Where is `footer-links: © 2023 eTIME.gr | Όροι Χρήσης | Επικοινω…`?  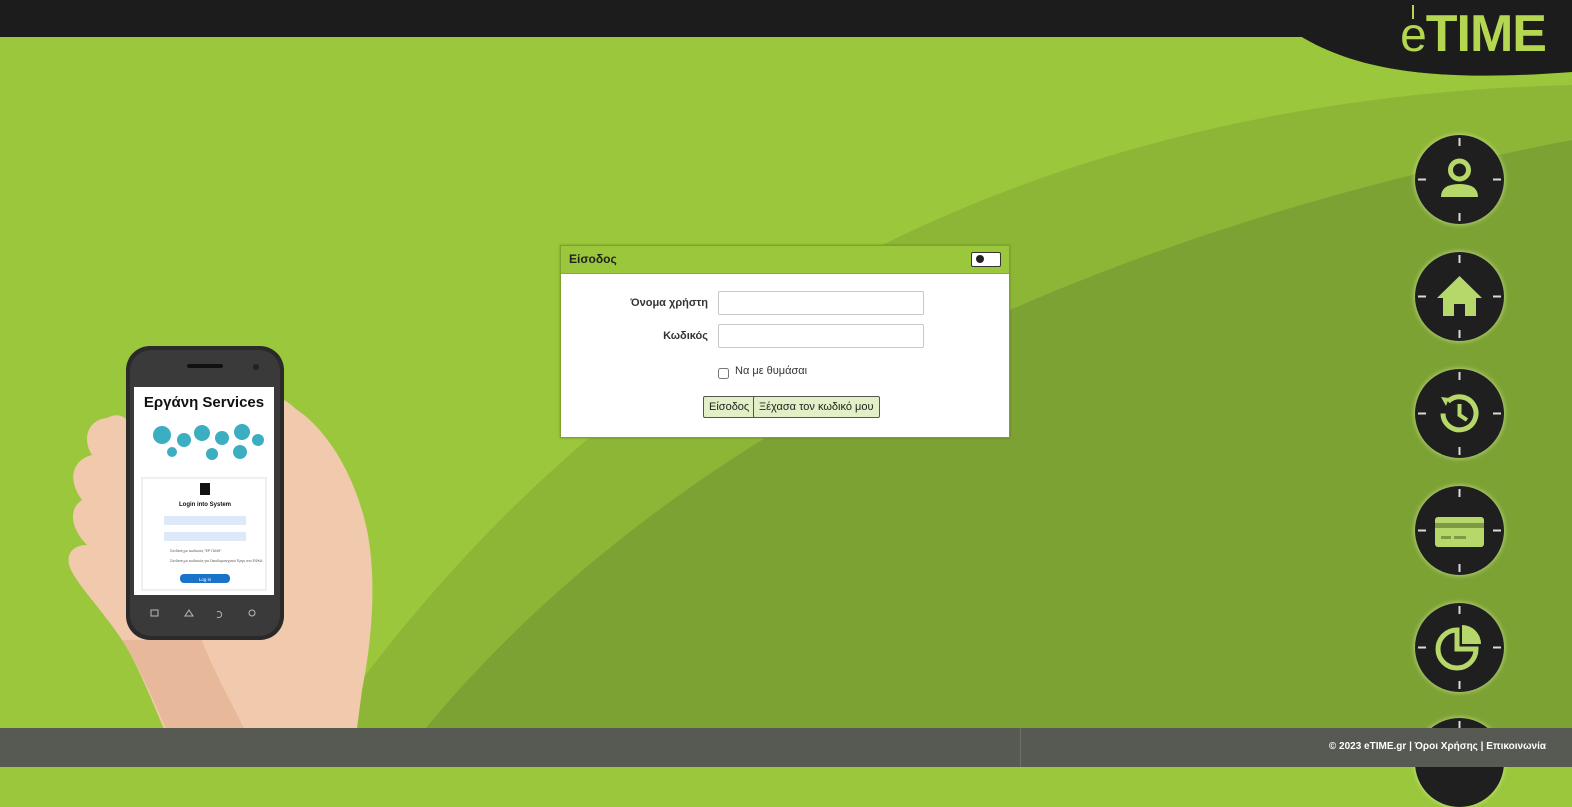 footer-links: © 2023 eTIME.gr | Όροι Χρήσης | Επικοινω… is located at coordinates (1437, 746).